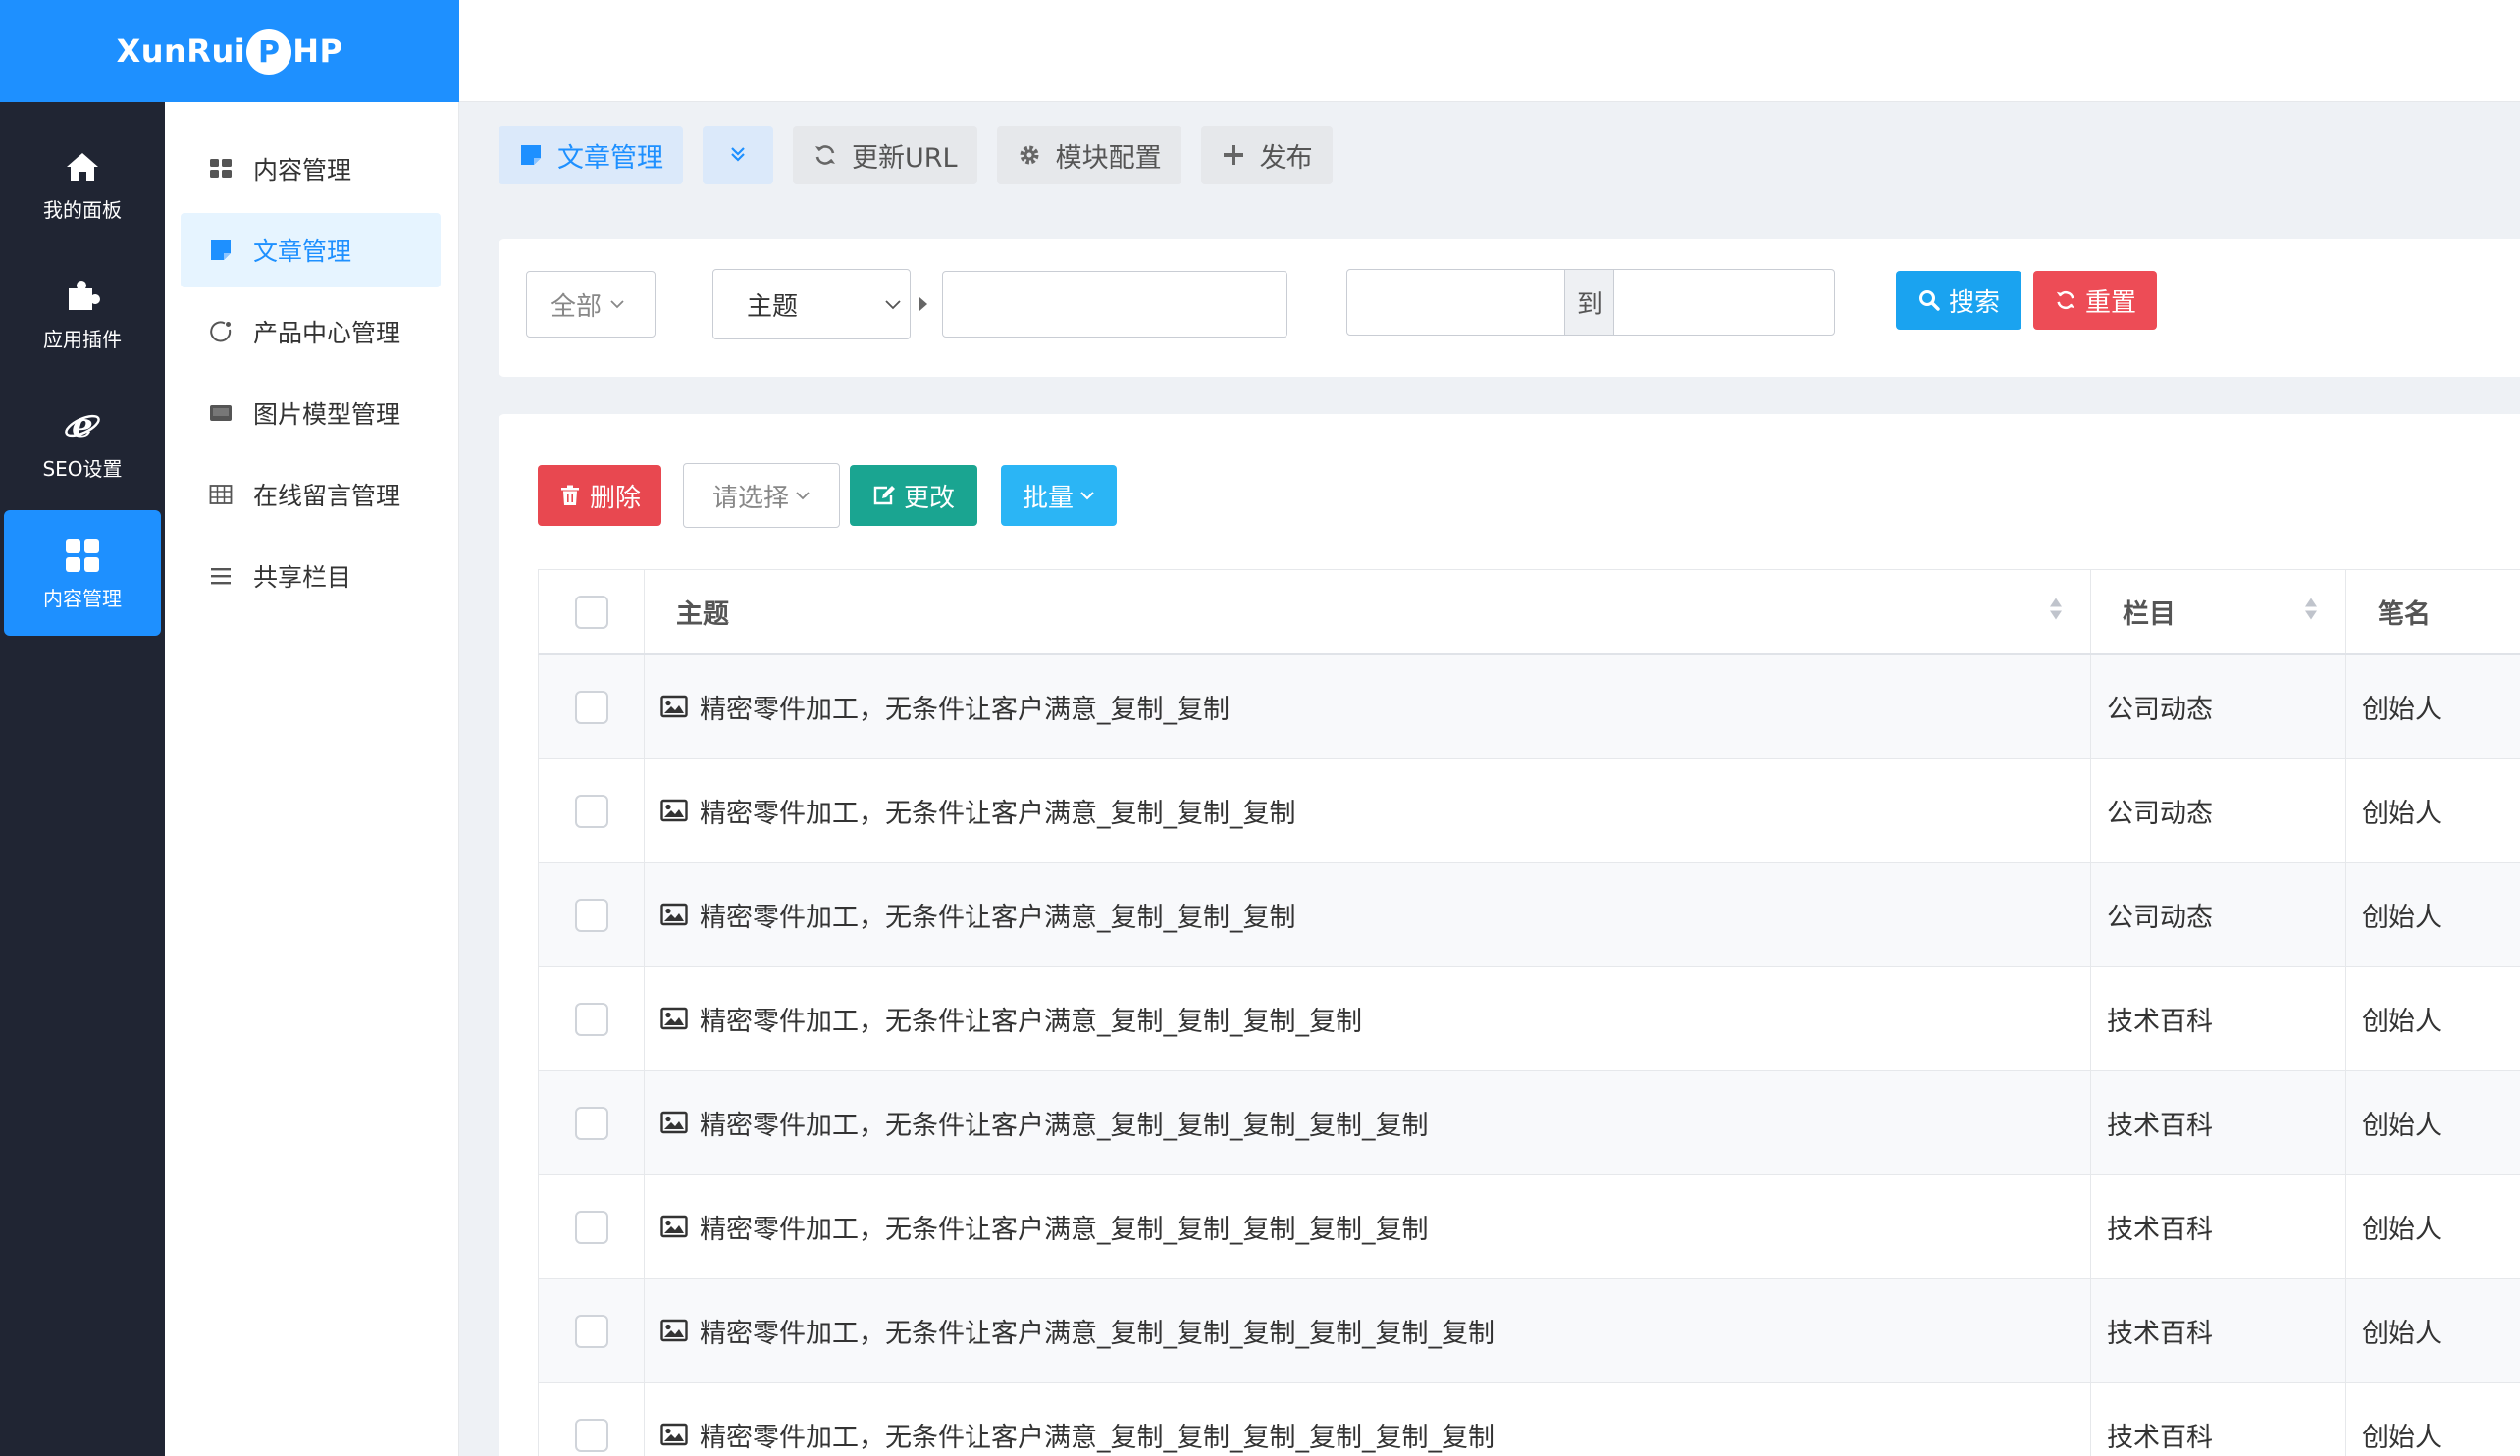 Image resolution: width=2520 pixels, height=1456 pixels. Describe the element at coordinates (1529, 915) in the screenshot. I see `table-row: 精密零件加工，无条件让客户满意_复制_复制_复制 公司动态 创始人` at that location.